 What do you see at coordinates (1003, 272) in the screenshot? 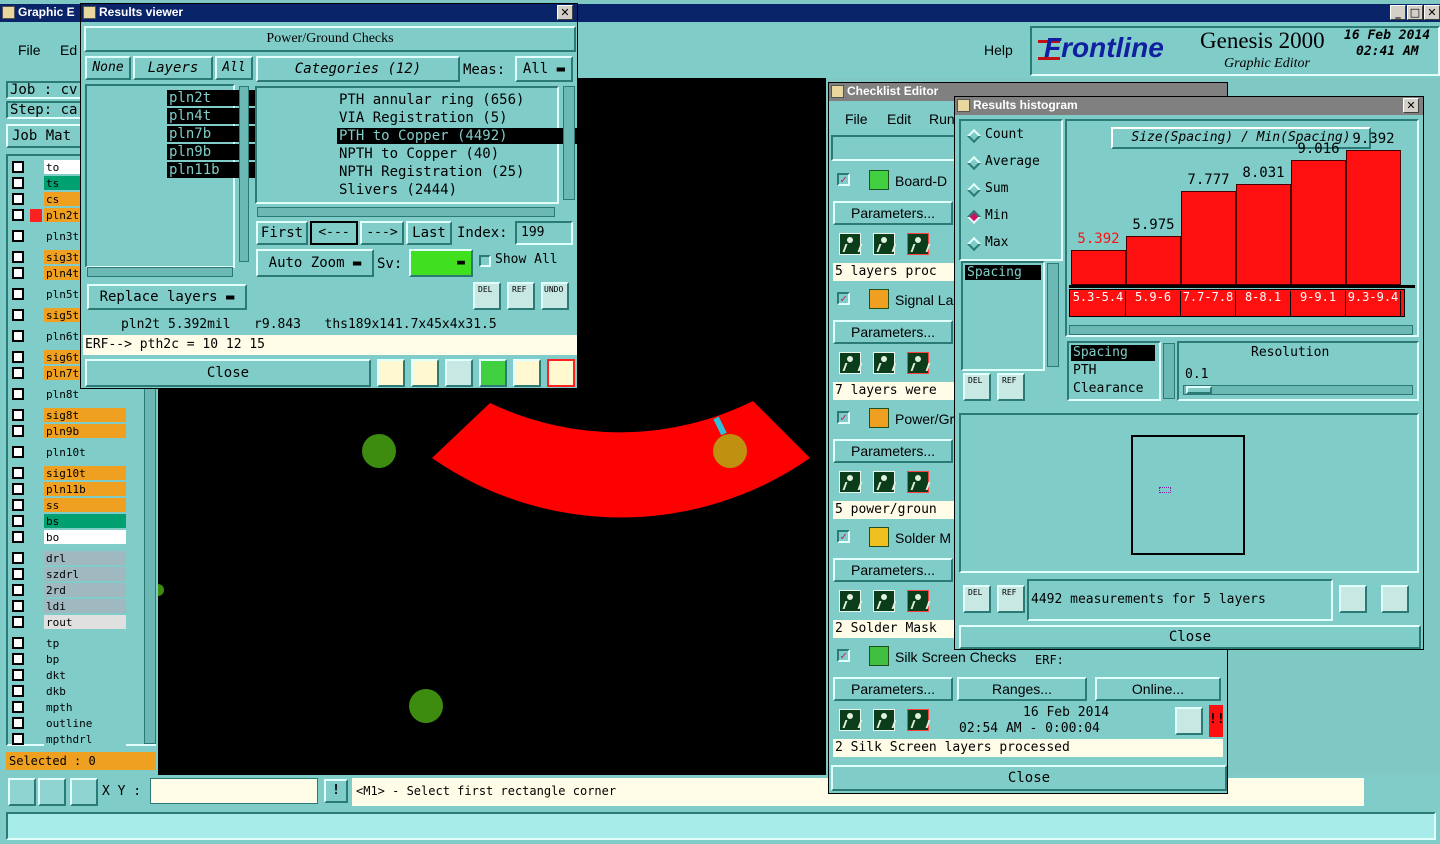
I see `measure-list-item: Spacing` at bounding box center [1003, 272].